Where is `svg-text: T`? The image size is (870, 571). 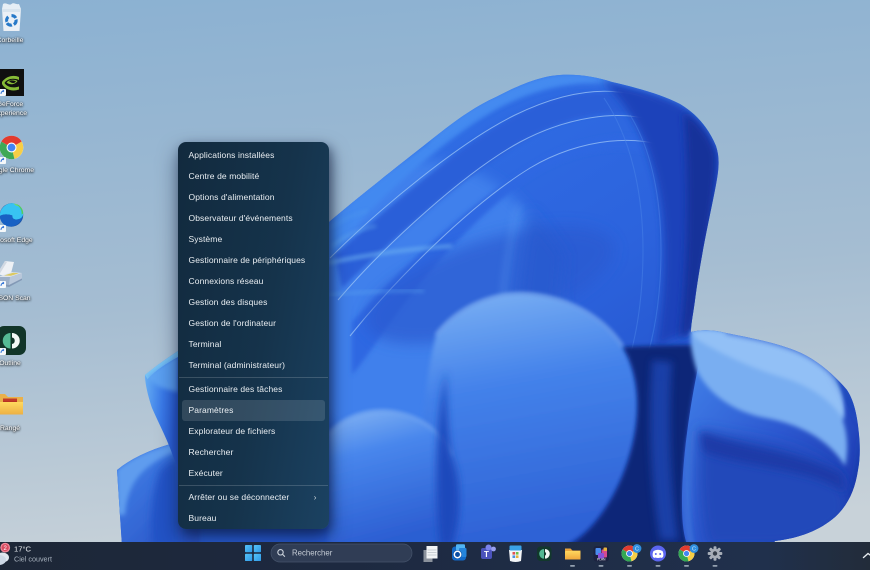
svg-text: T is located at coordinates (486, 554).